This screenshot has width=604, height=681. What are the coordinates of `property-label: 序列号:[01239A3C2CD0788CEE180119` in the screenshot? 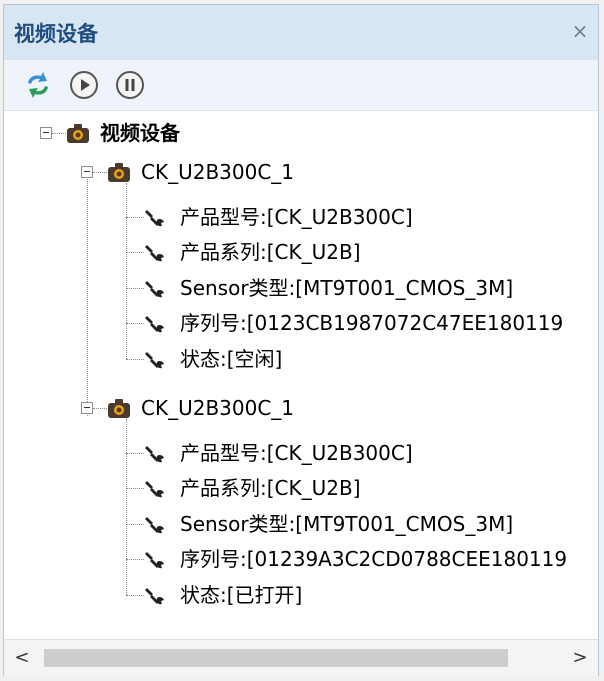 It's located at (374, 559).